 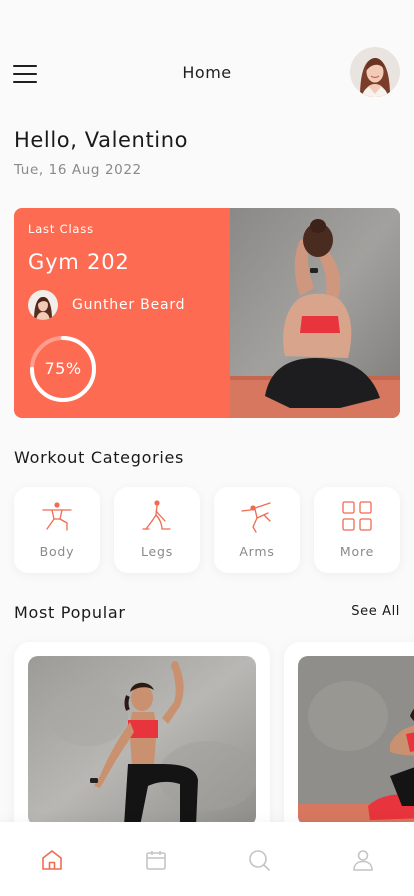 I want to click on last-class-photo, so click(x=315, y=313).